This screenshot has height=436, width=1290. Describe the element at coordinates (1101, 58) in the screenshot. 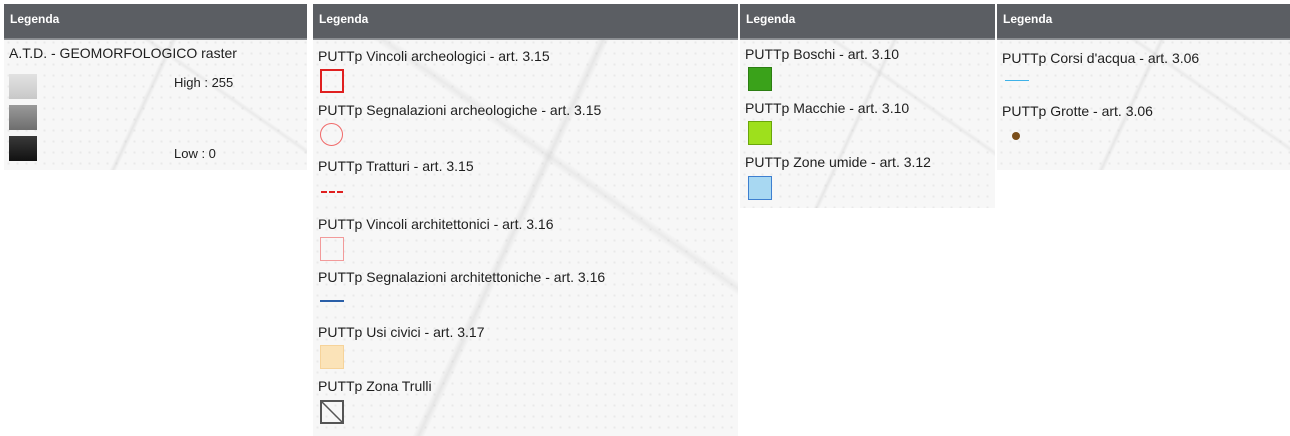

I see `layer-label-corsi-acqua: PUTTp Corsi d'acqua - art. 3.06` at that location.